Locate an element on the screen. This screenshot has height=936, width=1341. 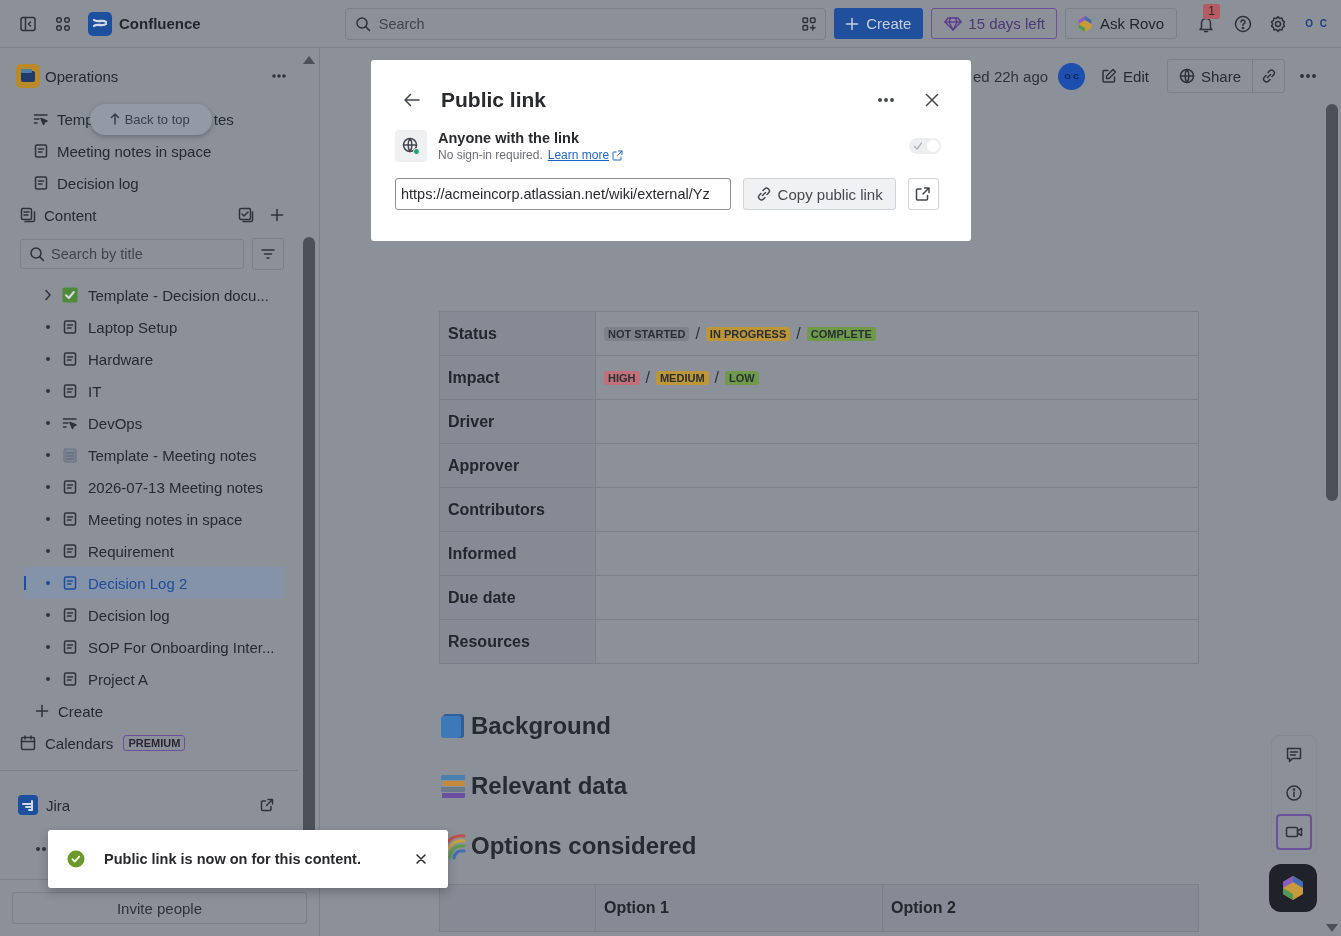
create-link: Create is located at coordinates (150, 711).